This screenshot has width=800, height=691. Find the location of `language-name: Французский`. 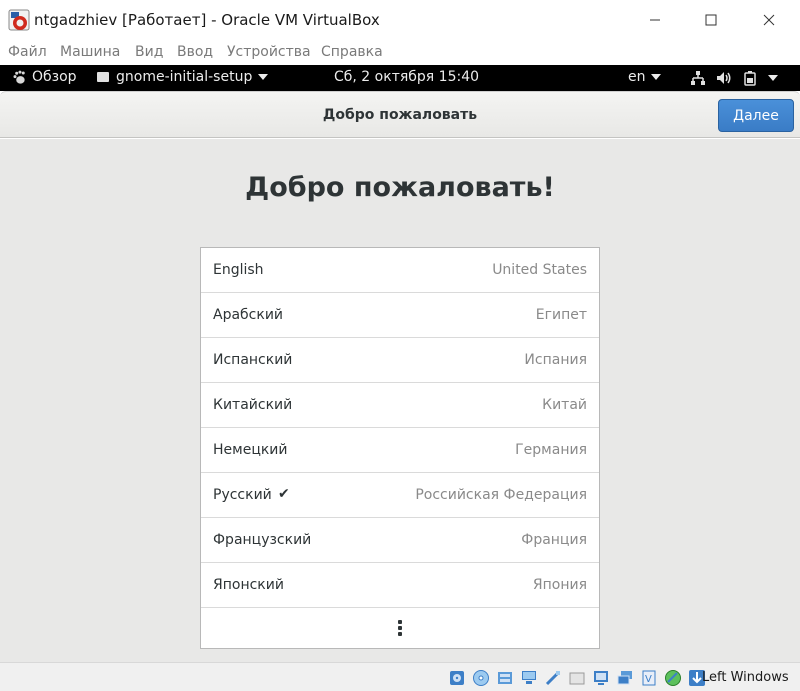

language-name: Французский is located at coordinates (262, 540).